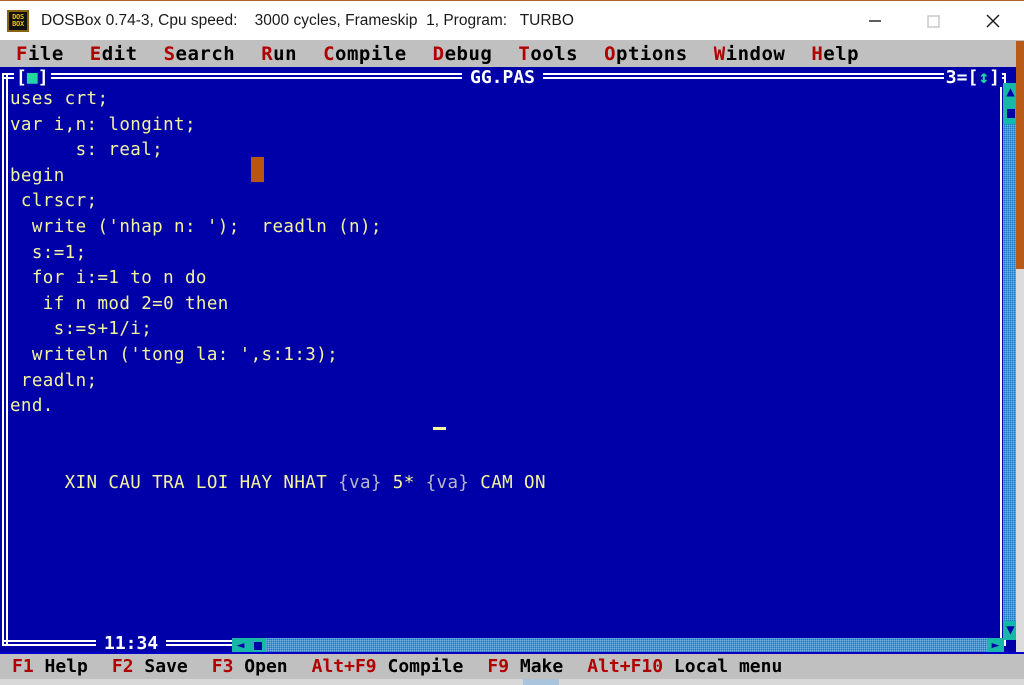 The width and height of the screenshot is (1024, 685). I want to click on menu-hotkey: T, so click(524, 53).